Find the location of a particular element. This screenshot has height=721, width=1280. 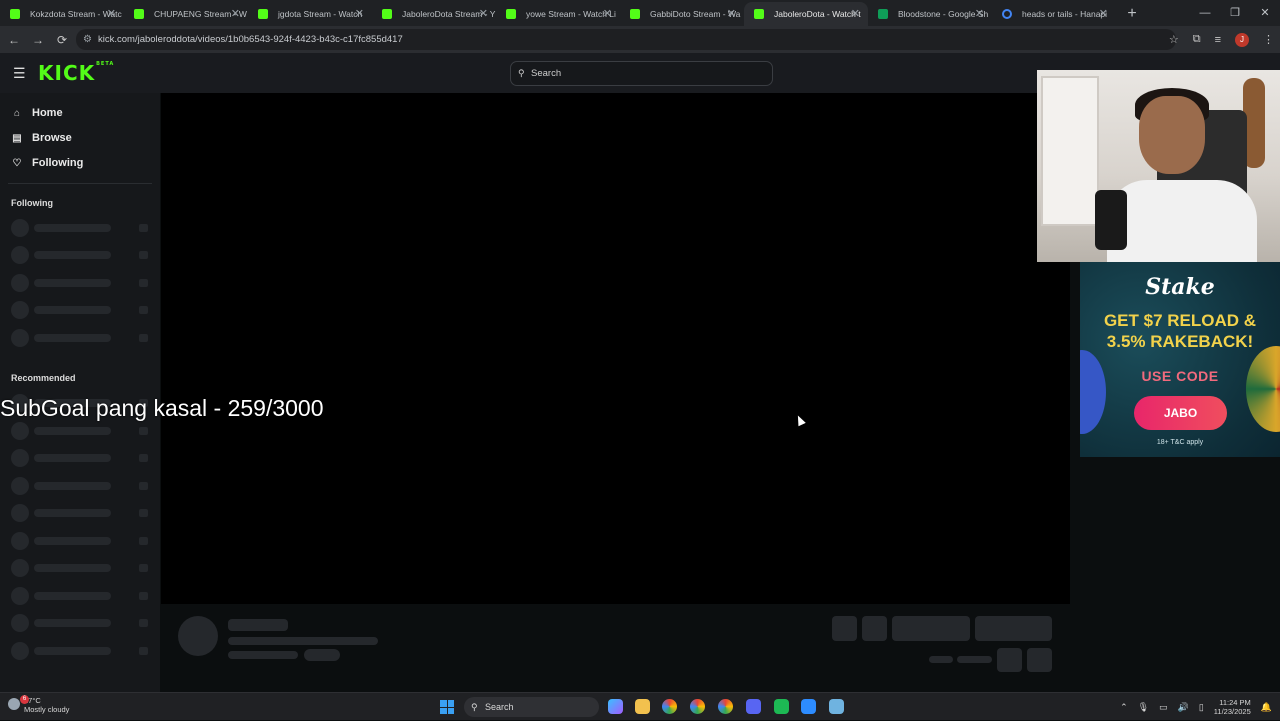

calculator-icon is located at coordinates (836, 706).